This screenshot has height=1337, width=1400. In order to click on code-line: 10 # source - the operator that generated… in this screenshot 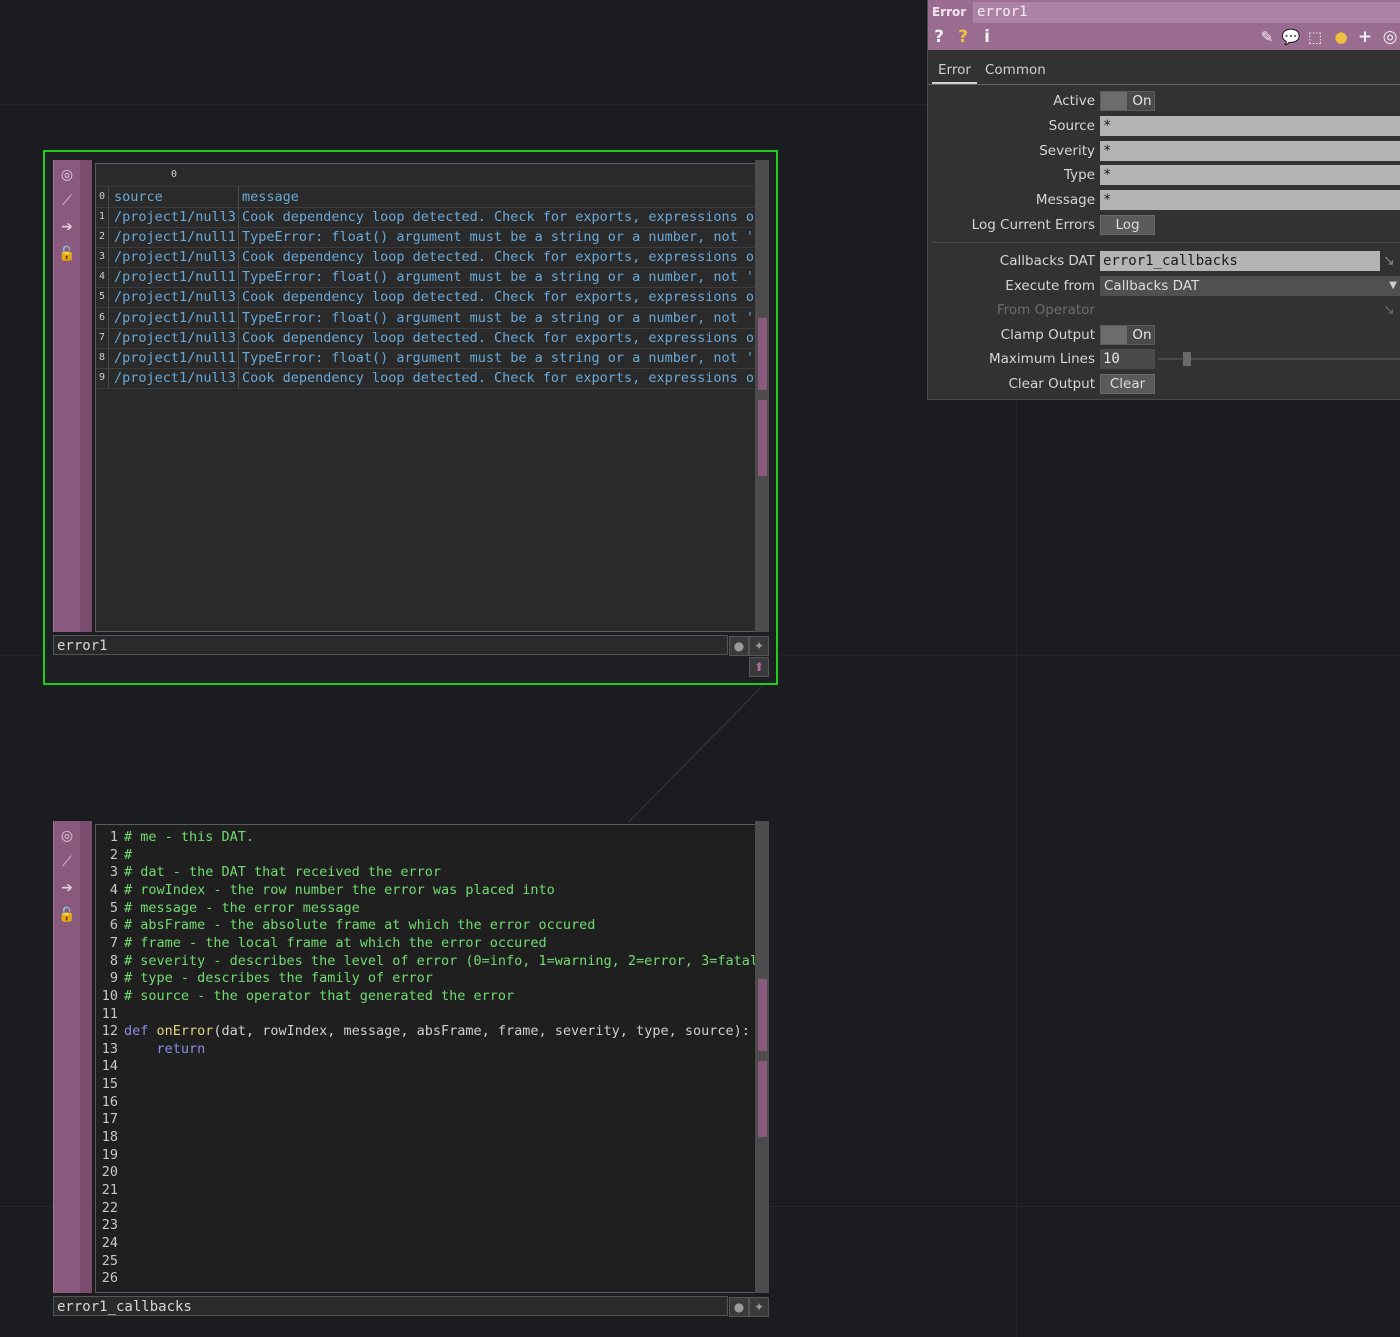, I will do `click(305, 997)`.